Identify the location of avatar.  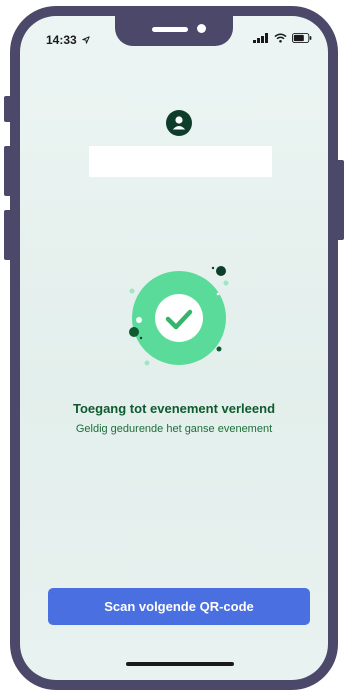
(179, 123).